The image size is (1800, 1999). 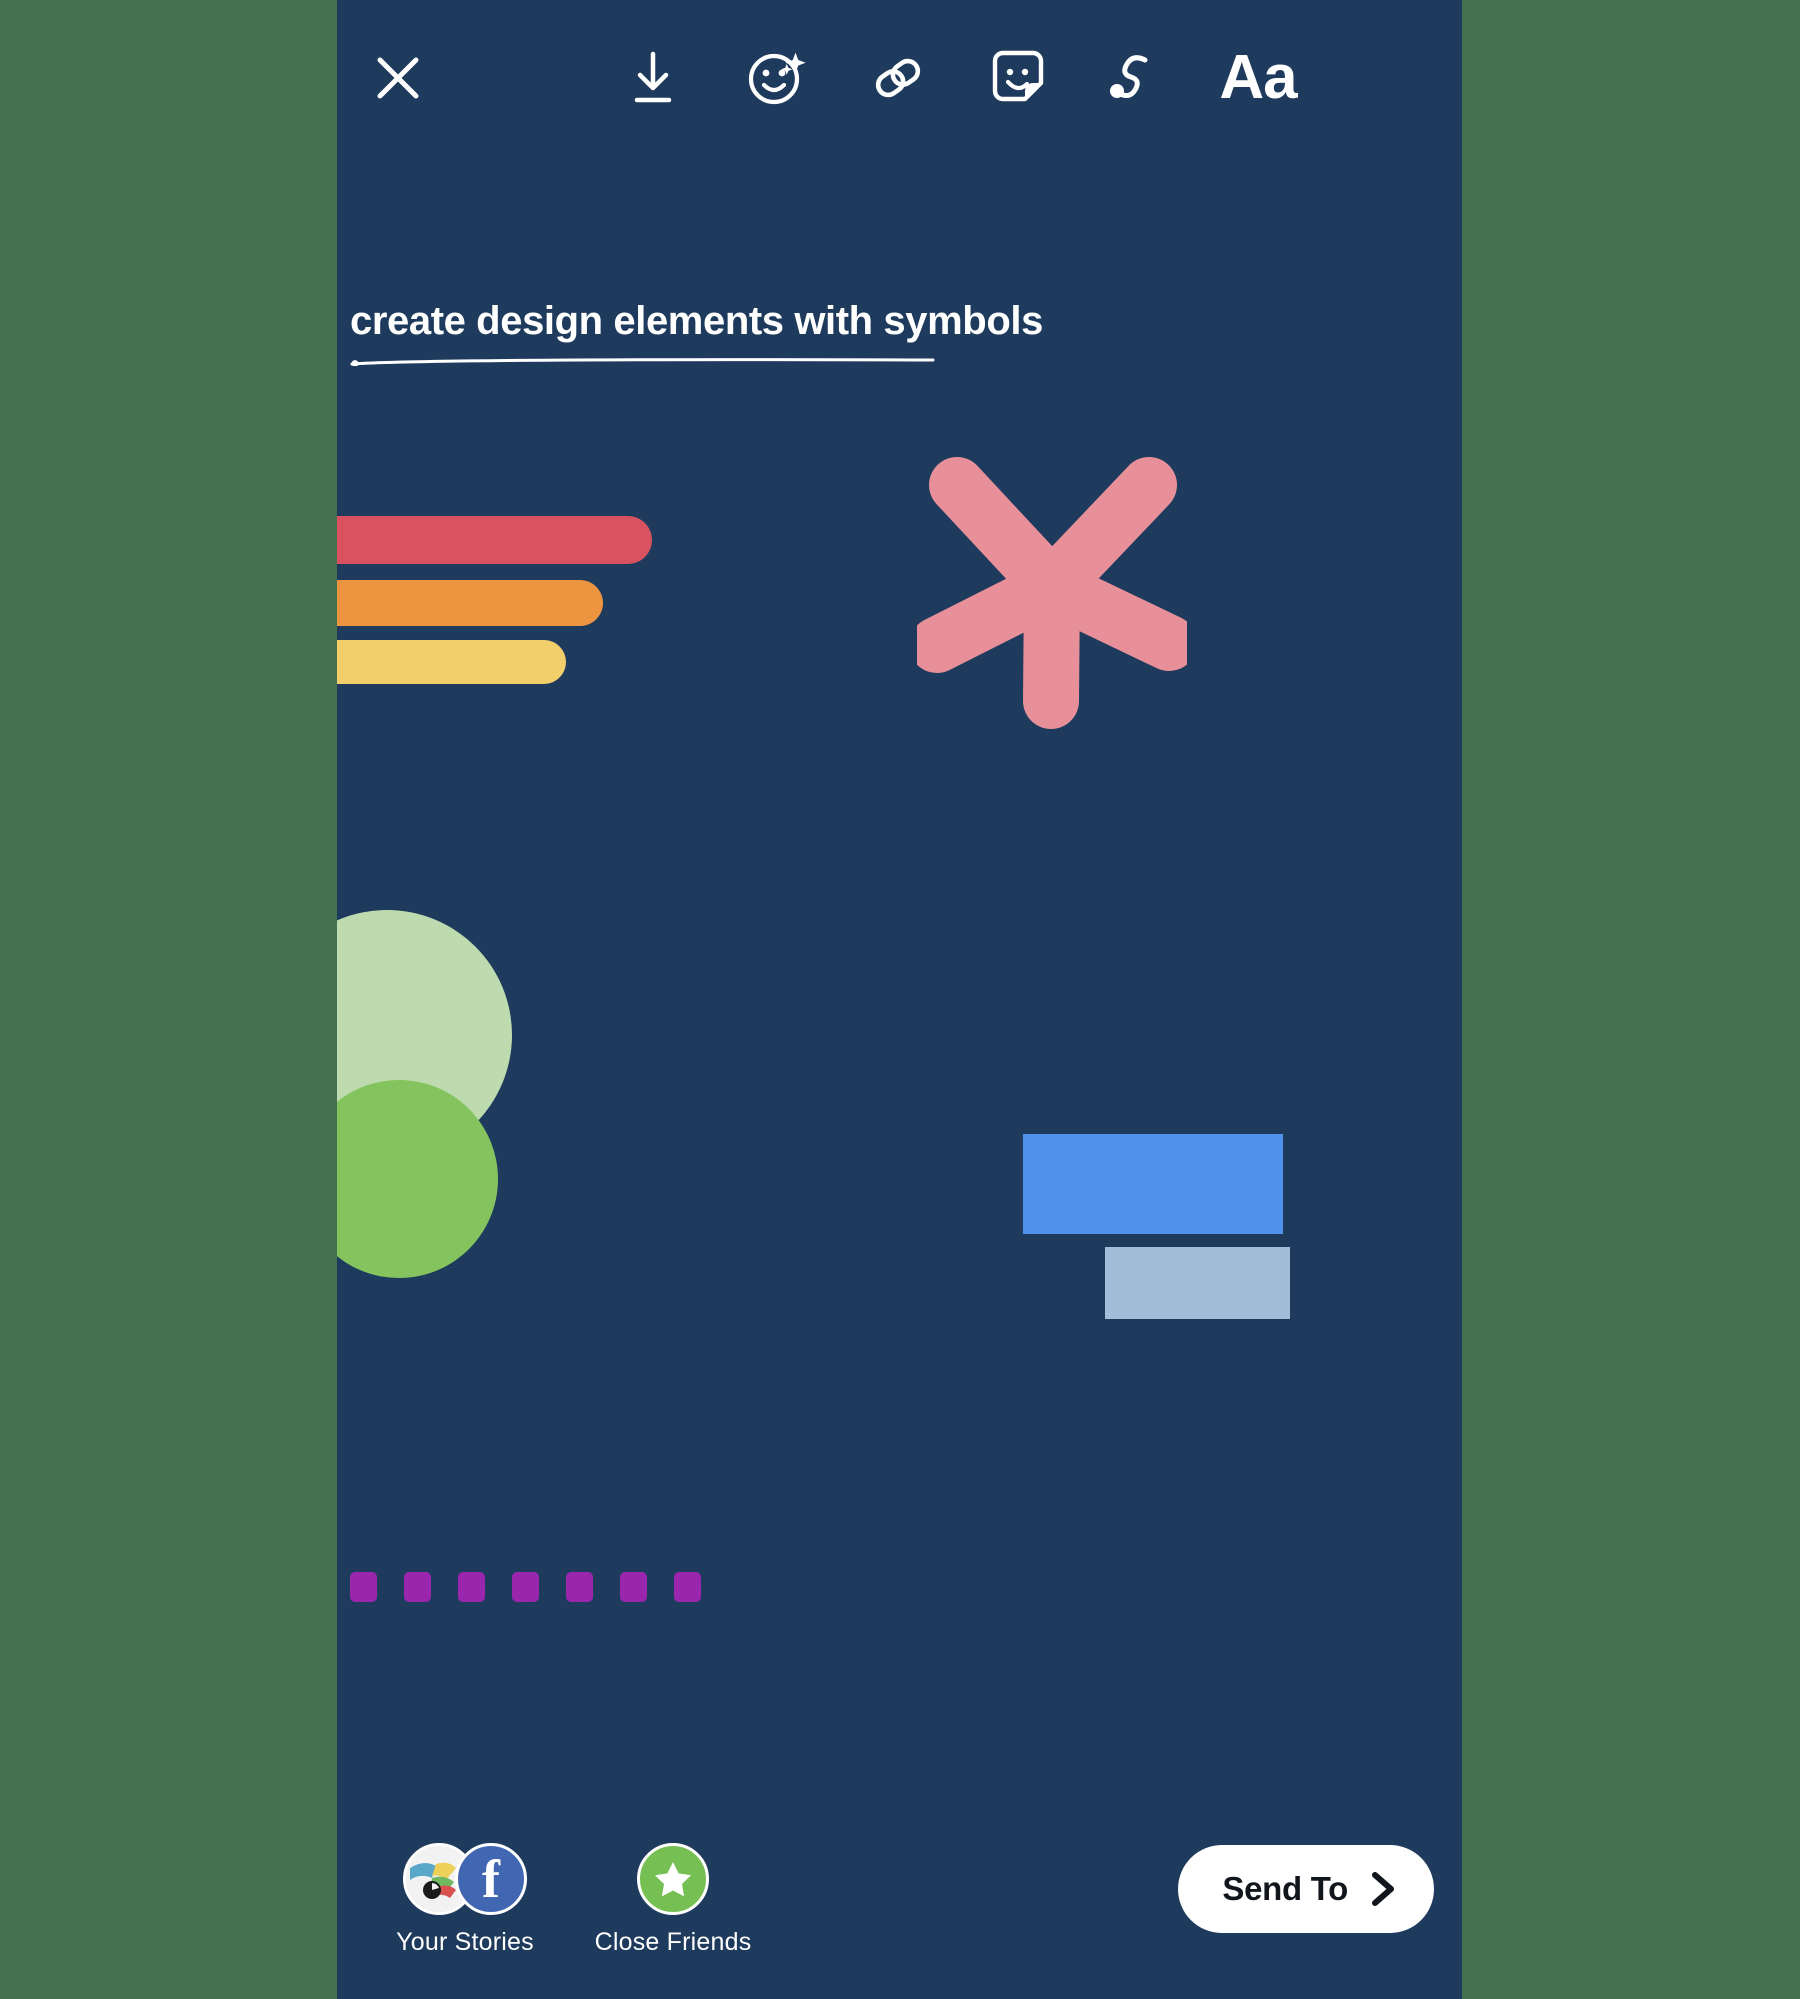 I want to click on save-icon, so click(x=653, y=78).